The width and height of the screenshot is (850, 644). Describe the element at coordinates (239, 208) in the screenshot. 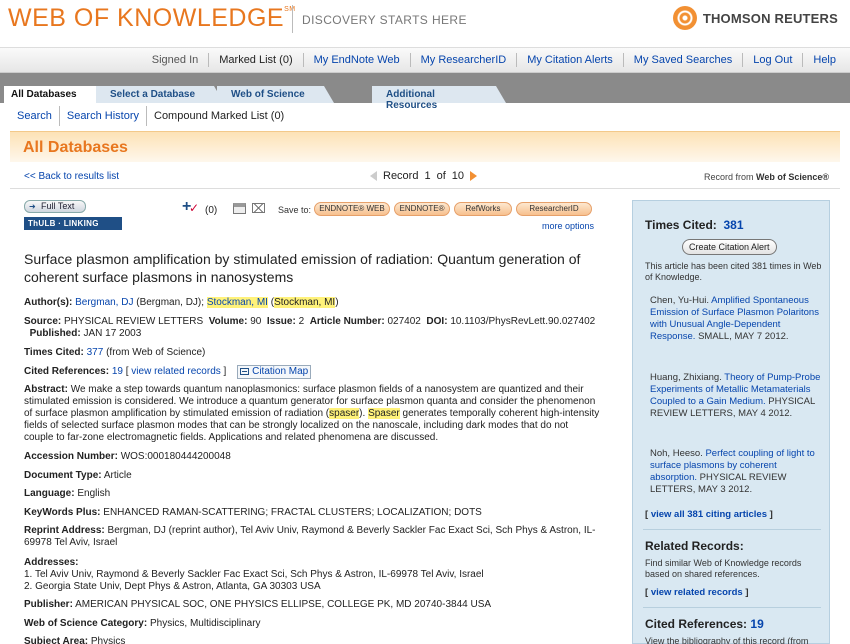

I see `print-icon` at that location.